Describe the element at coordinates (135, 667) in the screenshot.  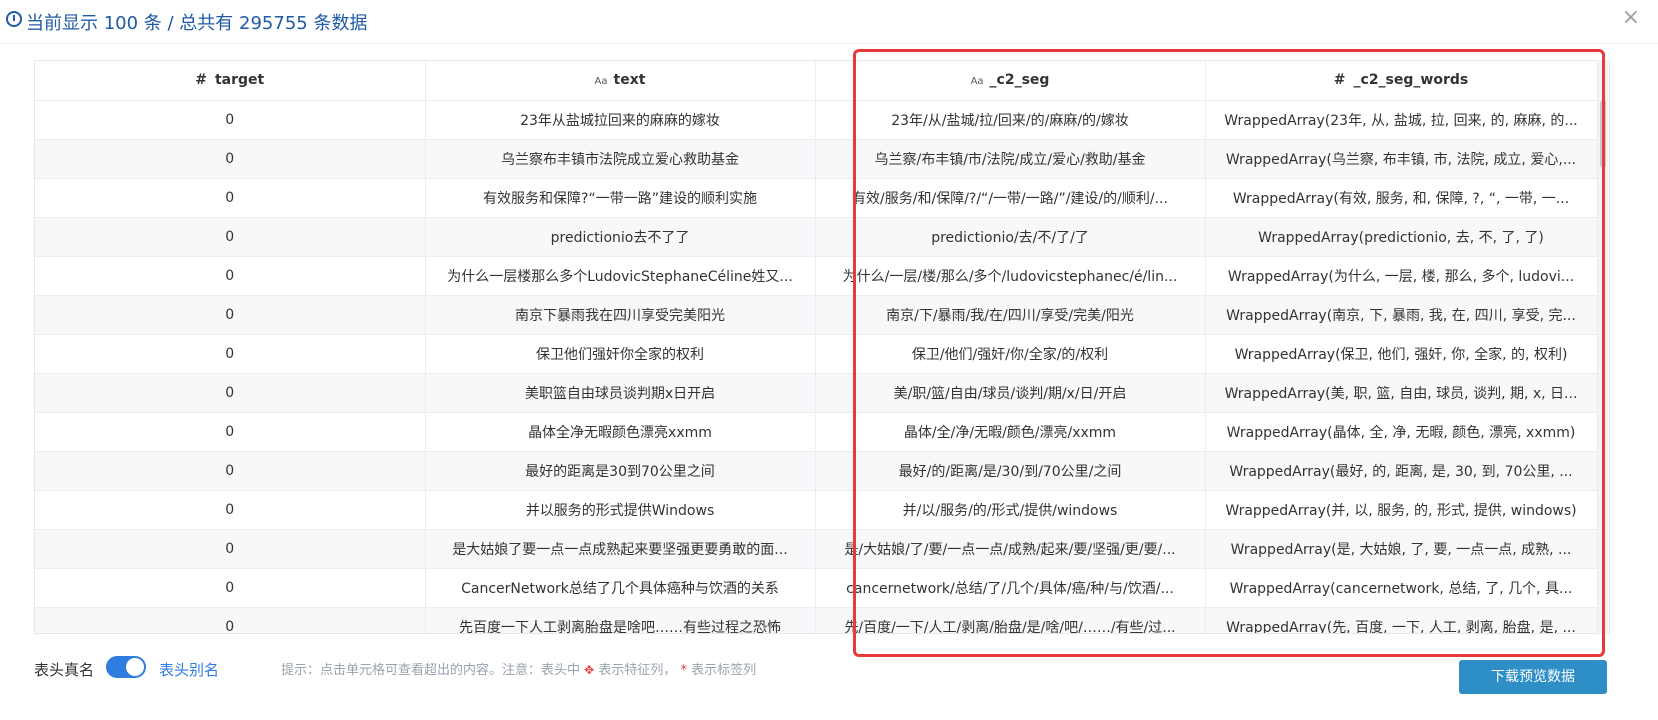
I see `toggle-knob` at that location.